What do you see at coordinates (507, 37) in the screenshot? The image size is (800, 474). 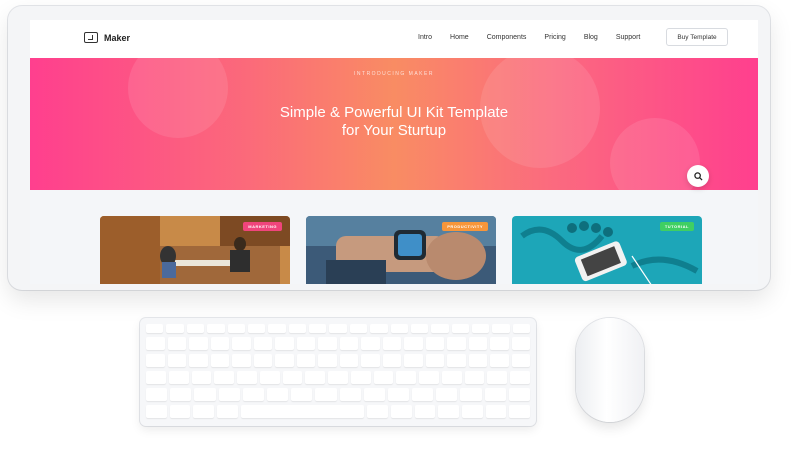 I see `nav-item-components: Components` at bounding box center [507, 37].